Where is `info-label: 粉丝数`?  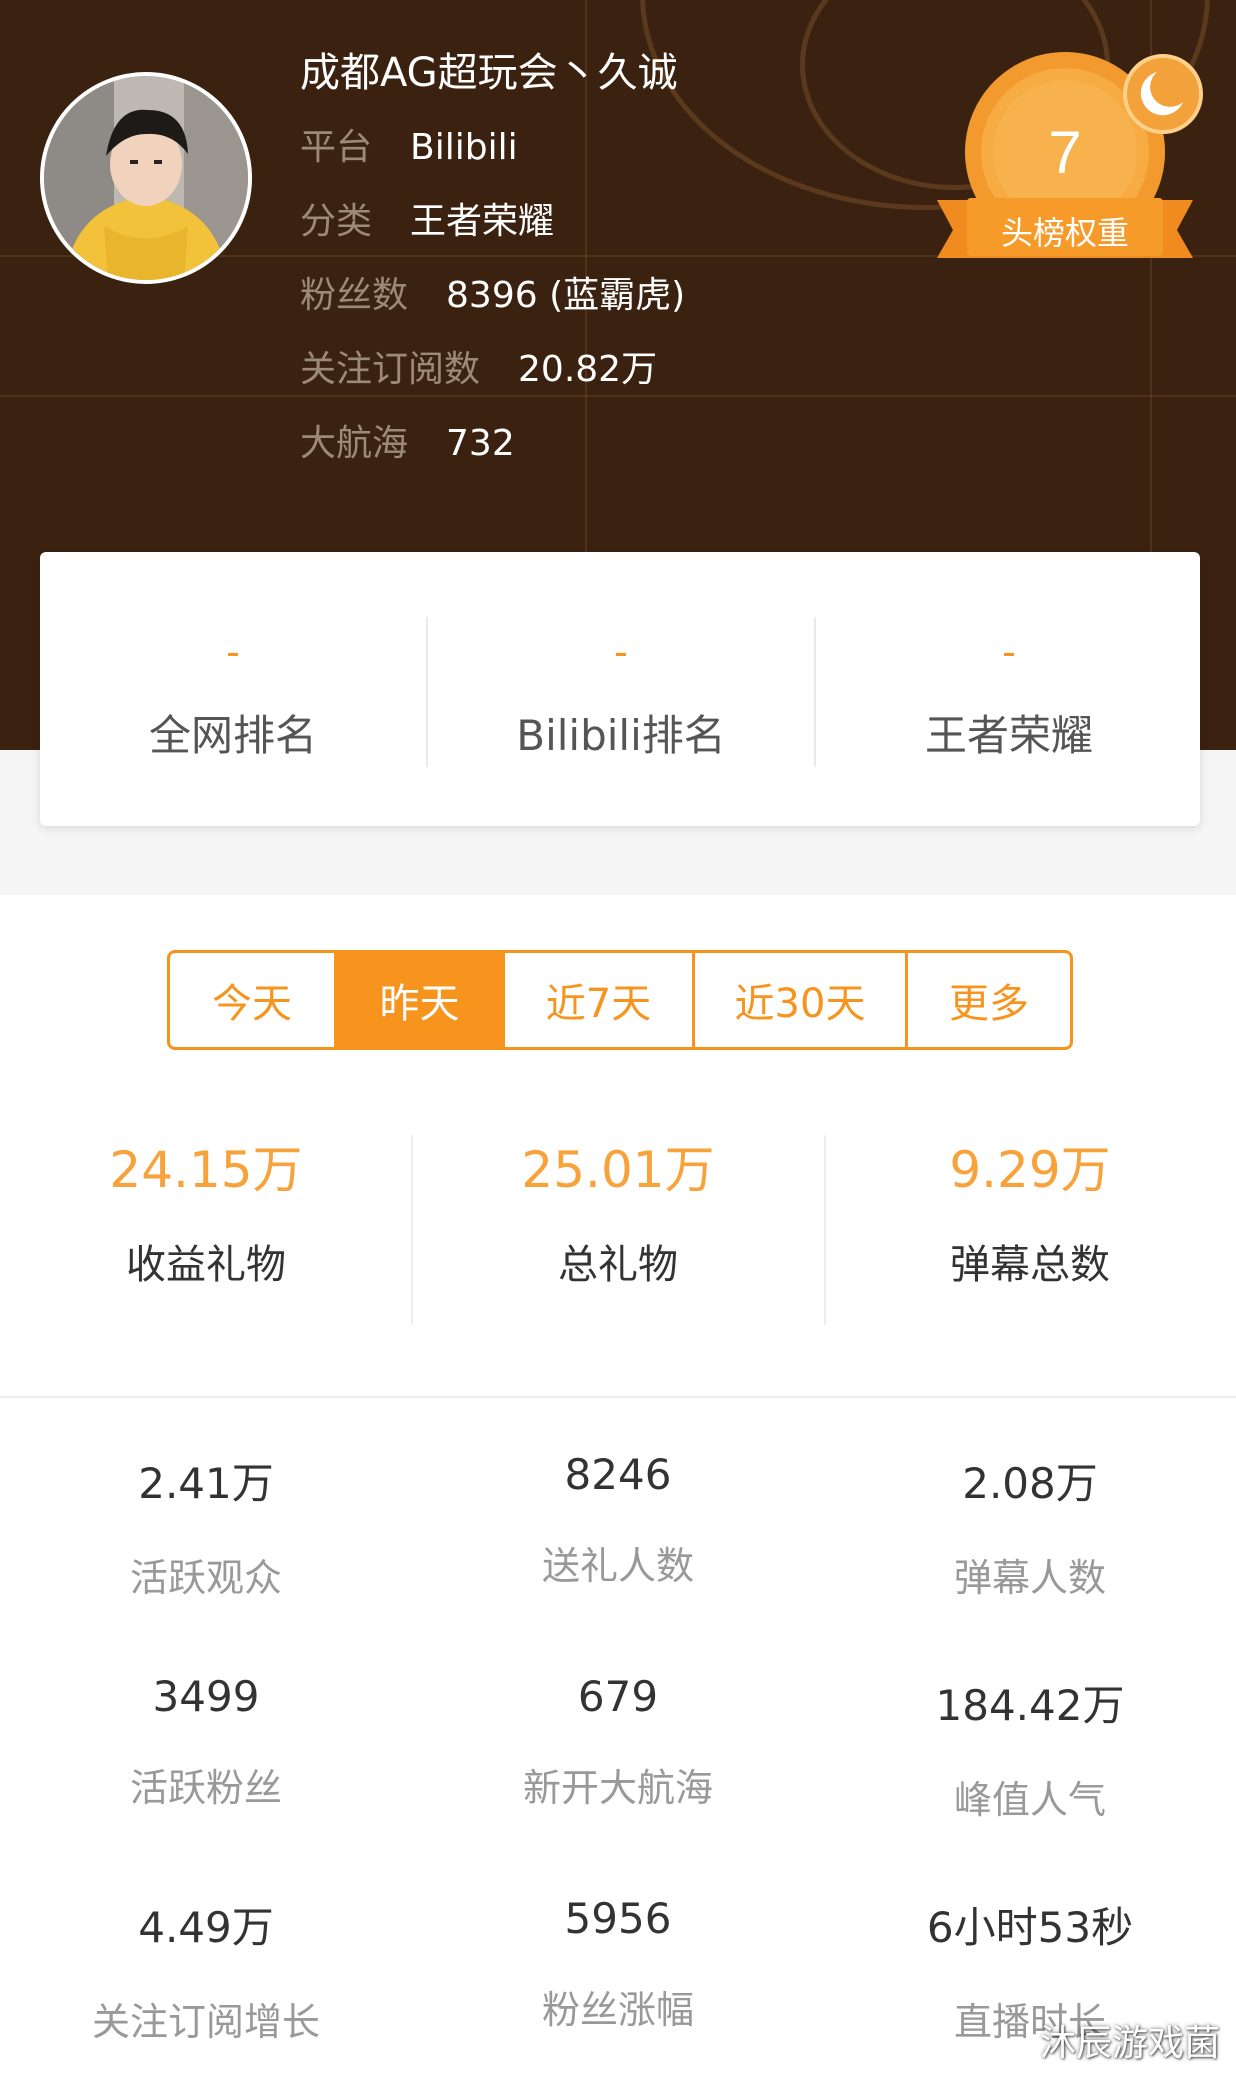 info-label: 粉丝数 is located at coordinates (354, 295).